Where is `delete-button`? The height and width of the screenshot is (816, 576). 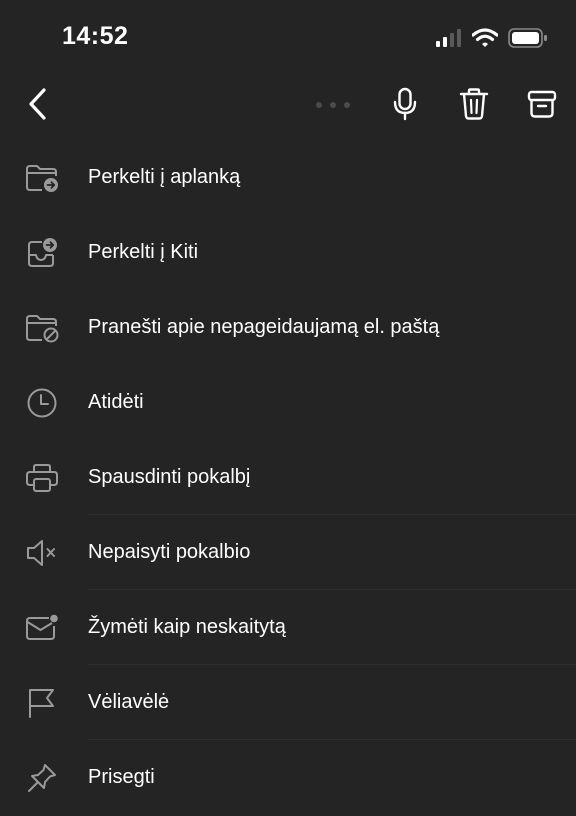
delete-button is located at coordinates (474, 104).